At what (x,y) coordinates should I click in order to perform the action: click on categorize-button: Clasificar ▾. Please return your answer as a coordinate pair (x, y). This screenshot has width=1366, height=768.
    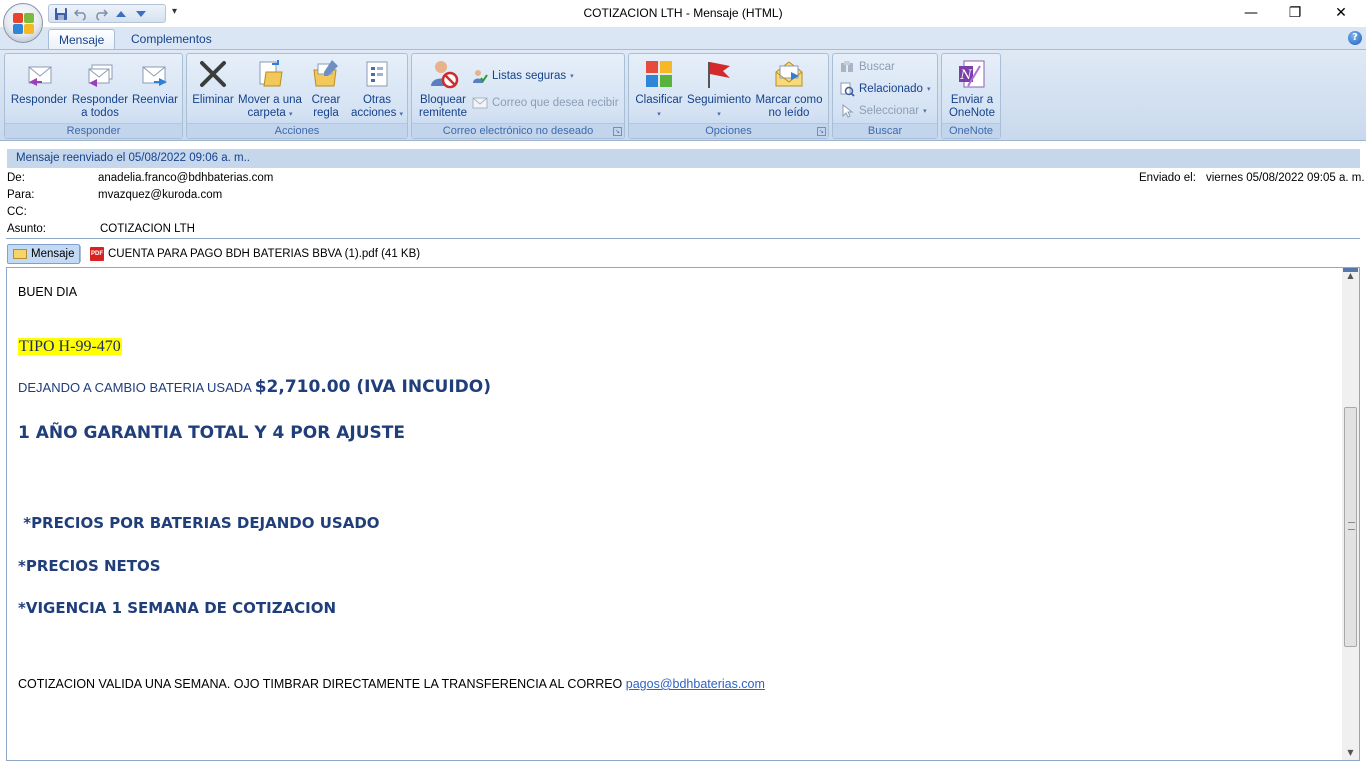
    Looking at the image, I should click on (659, 89).